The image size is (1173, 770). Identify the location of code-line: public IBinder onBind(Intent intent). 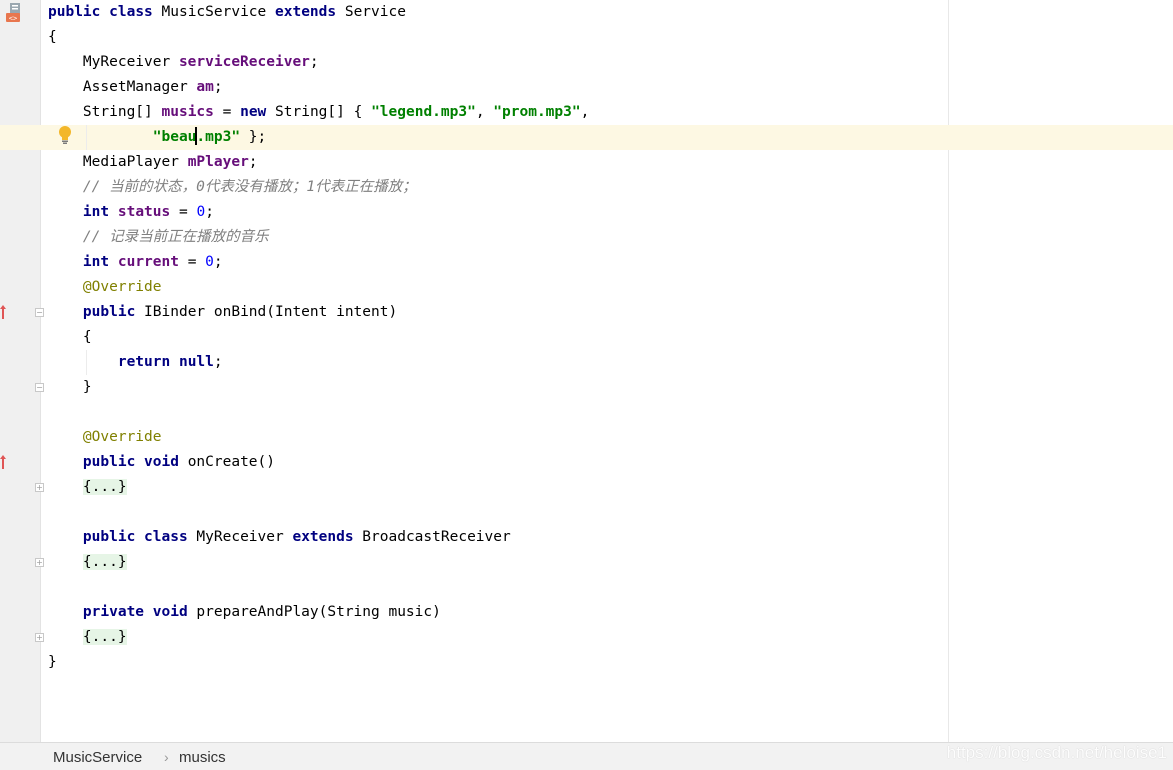
(222, 312).